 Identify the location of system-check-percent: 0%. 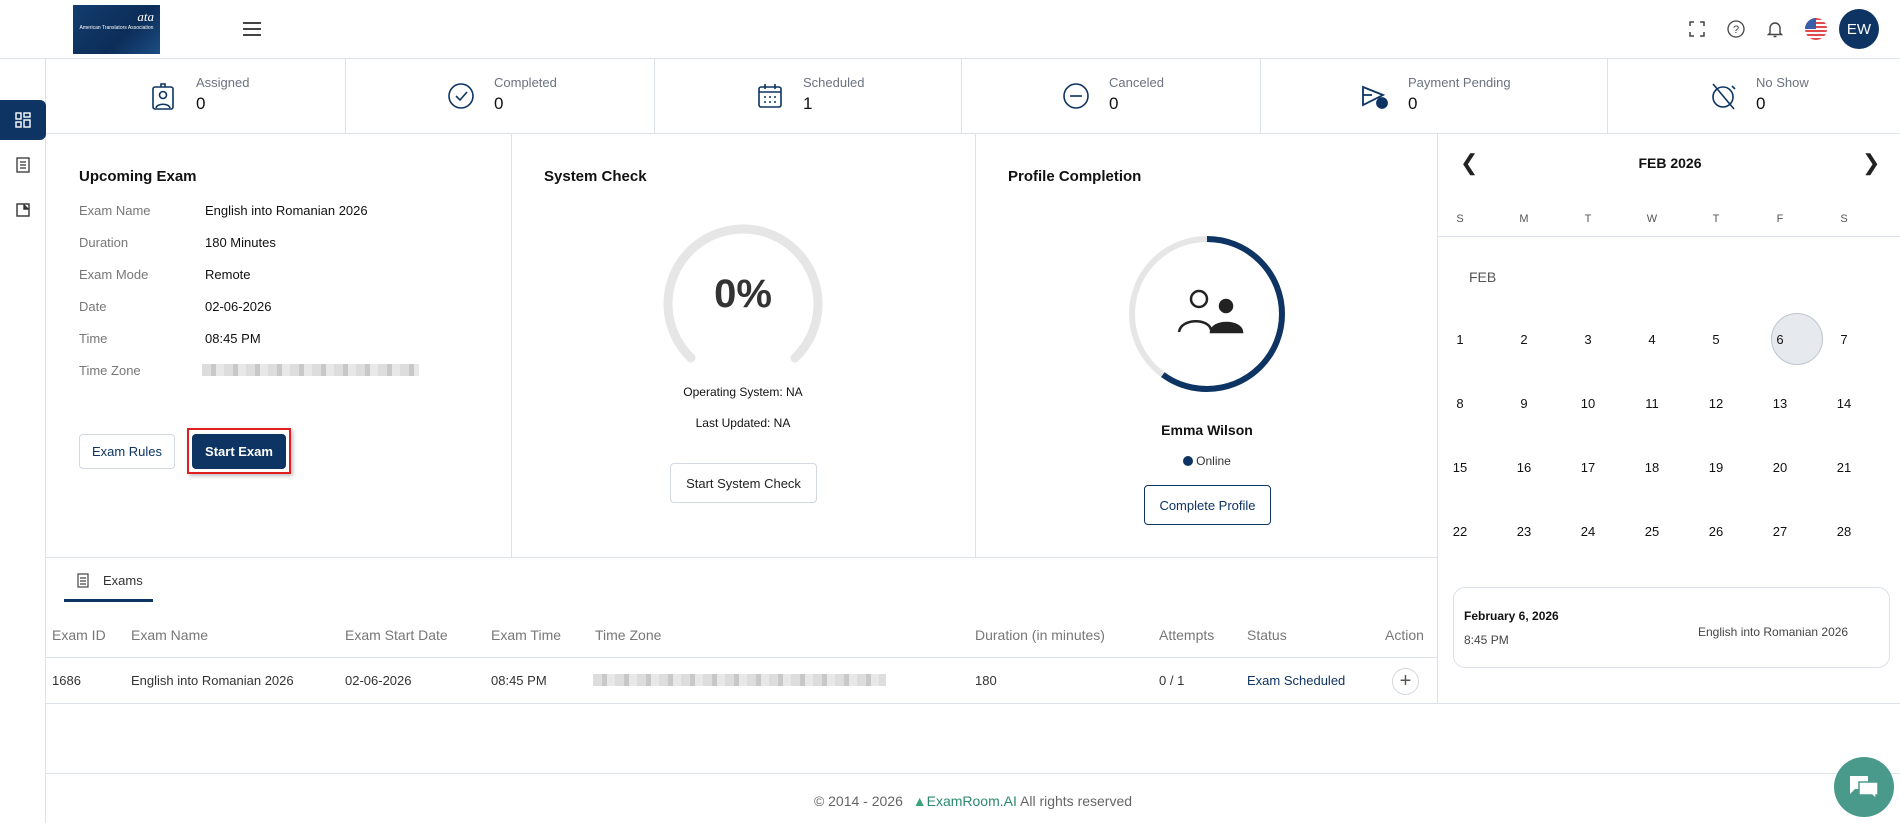
(743, 294).